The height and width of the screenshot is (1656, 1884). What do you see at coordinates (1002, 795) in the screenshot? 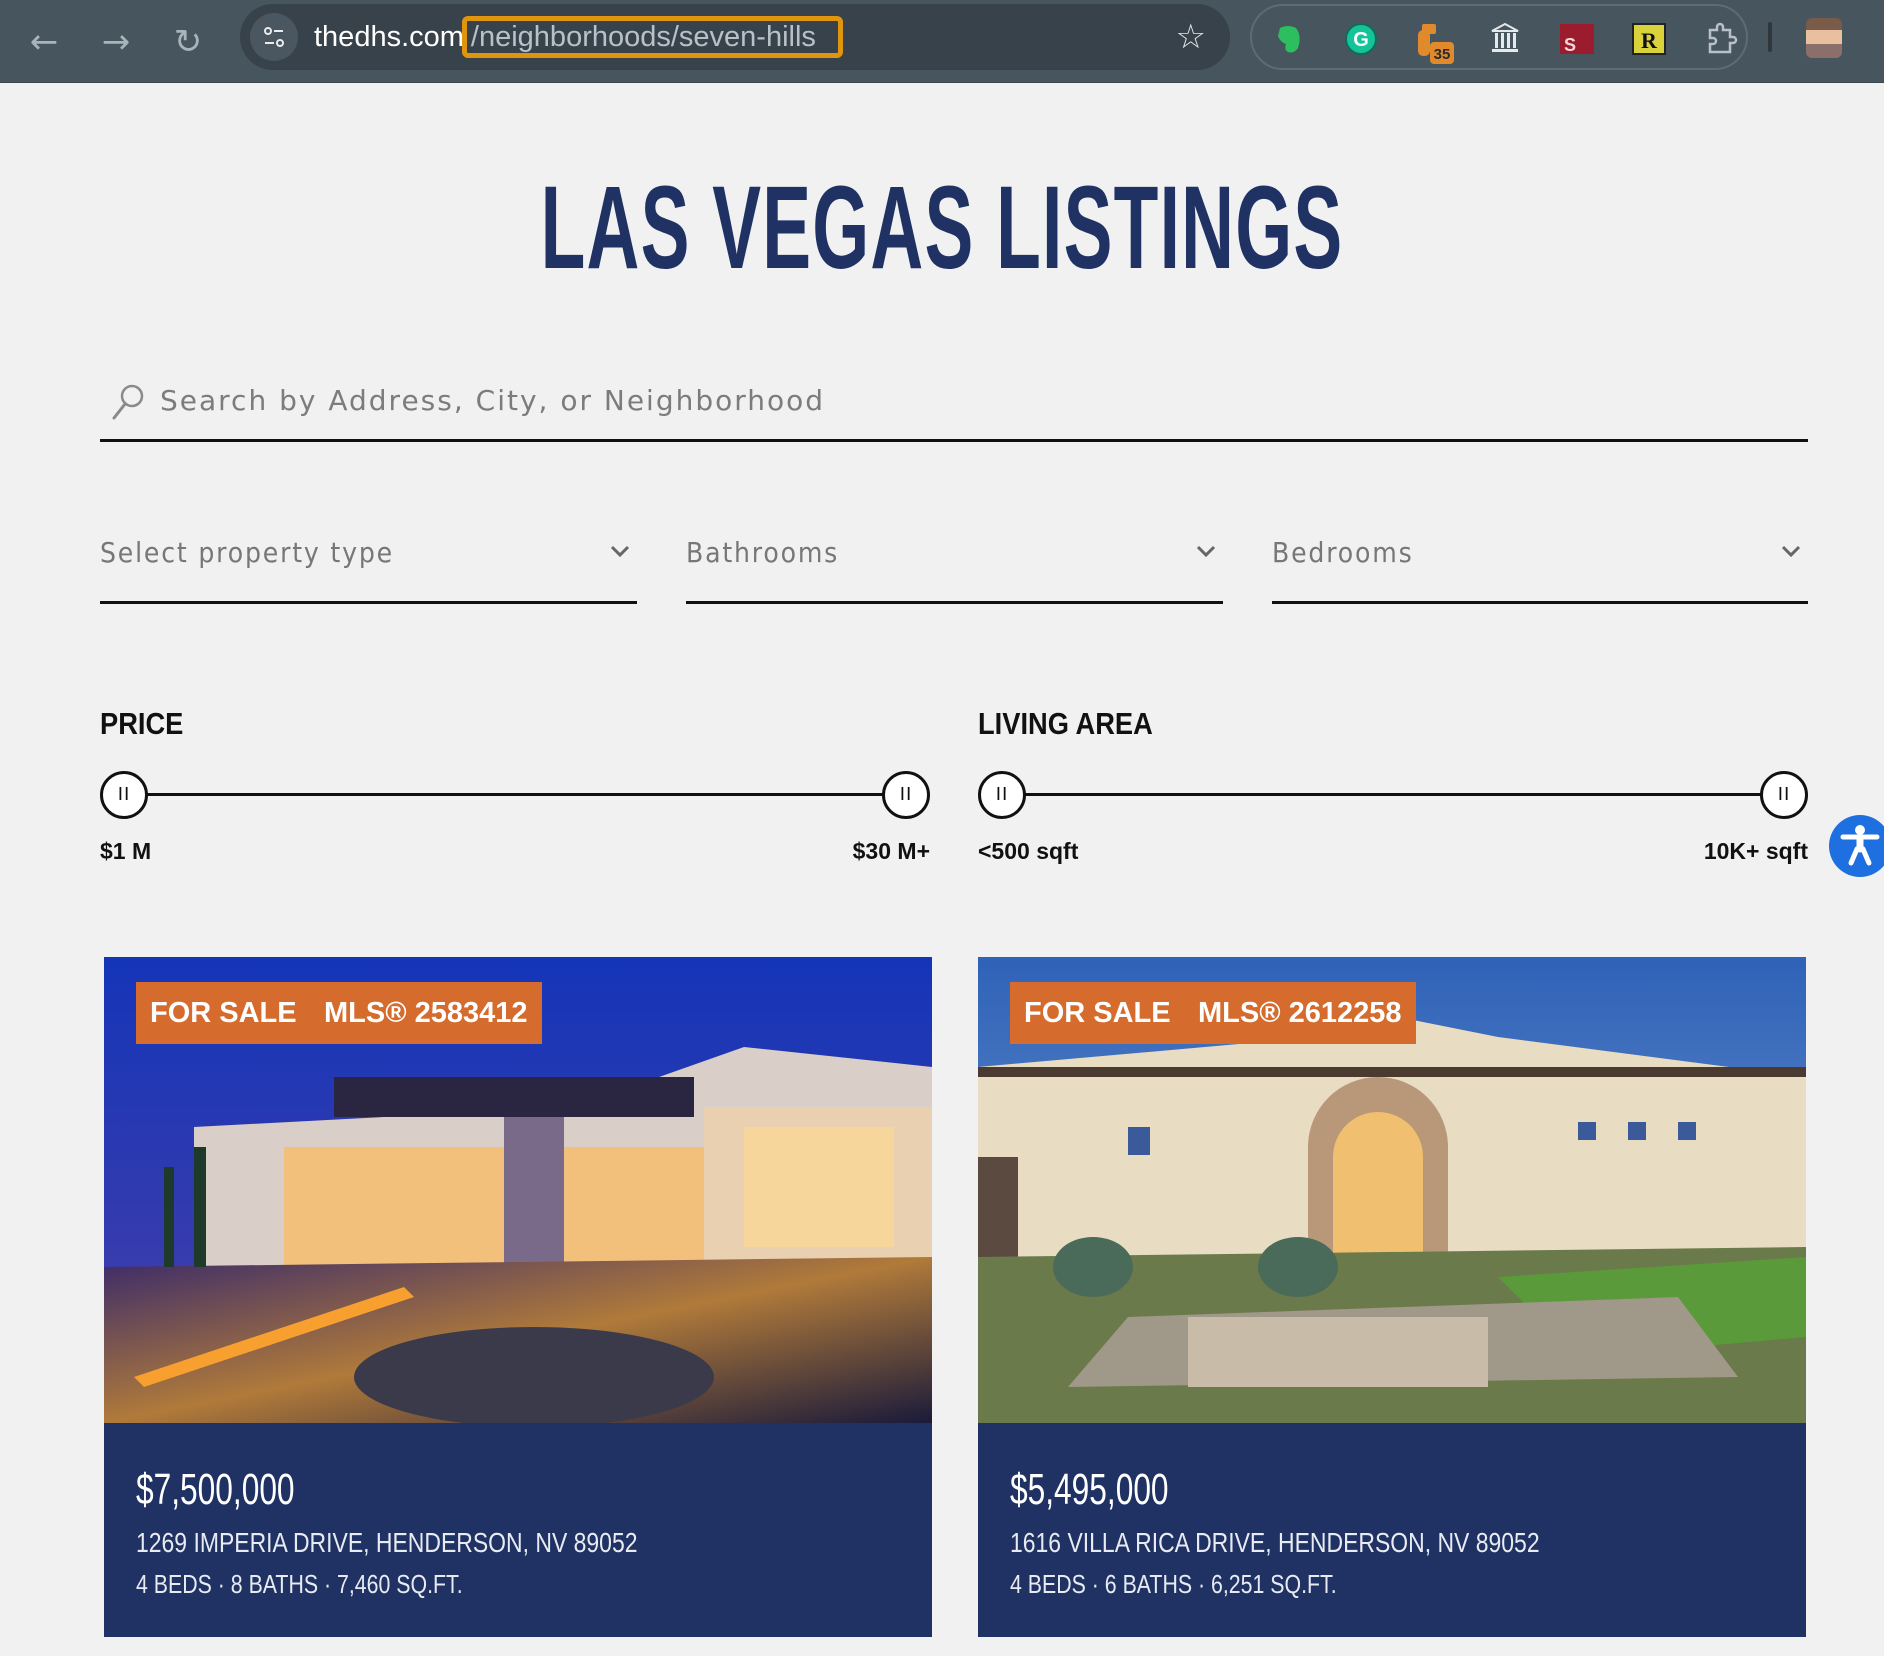
I see `living-area-min-handle: II` at bounding box center [1002, 795].